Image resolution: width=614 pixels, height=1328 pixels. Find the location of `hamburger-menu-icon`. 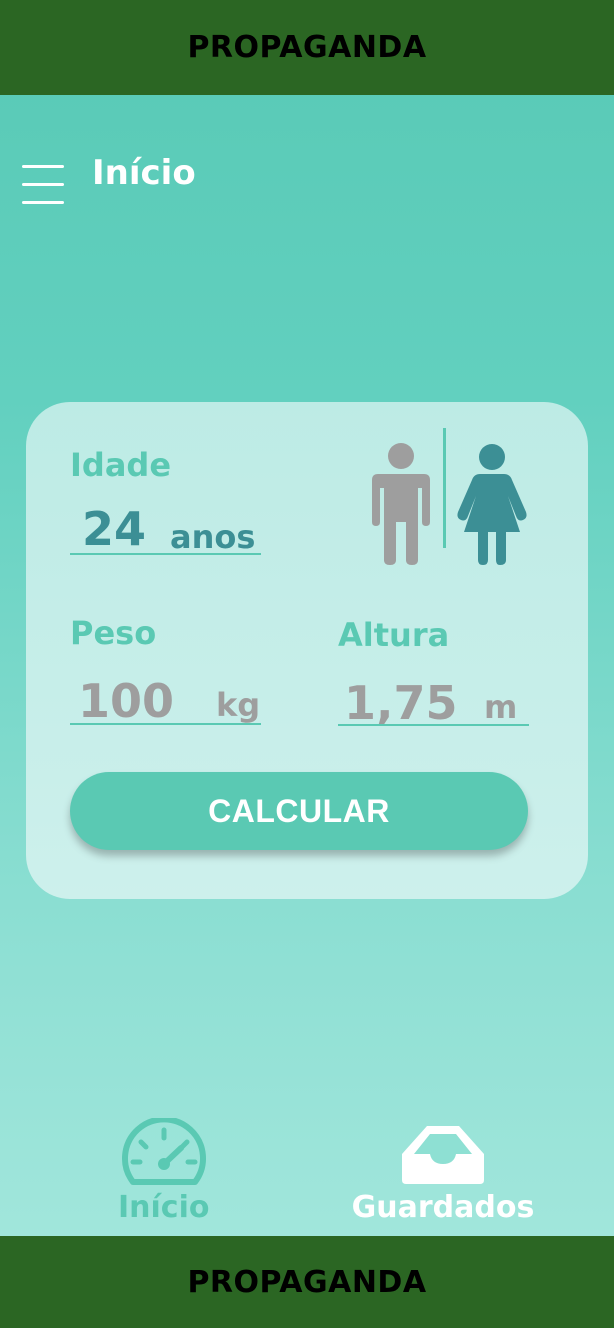

hamburger-menu-icon is located at coordinates (43, 178).